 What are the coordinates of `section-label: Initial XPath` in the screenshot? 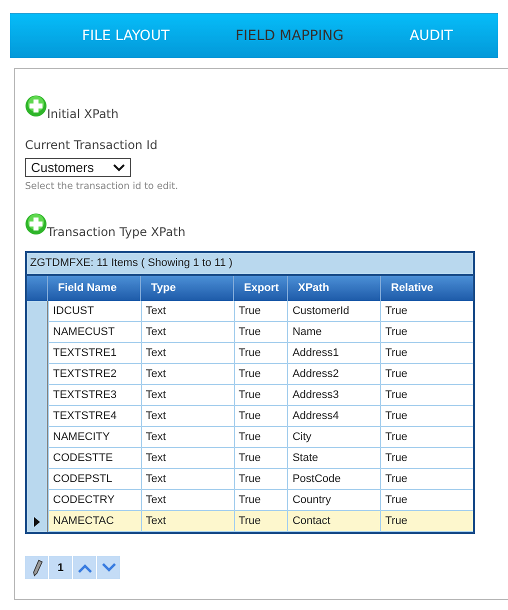 It's located at (83, 114).